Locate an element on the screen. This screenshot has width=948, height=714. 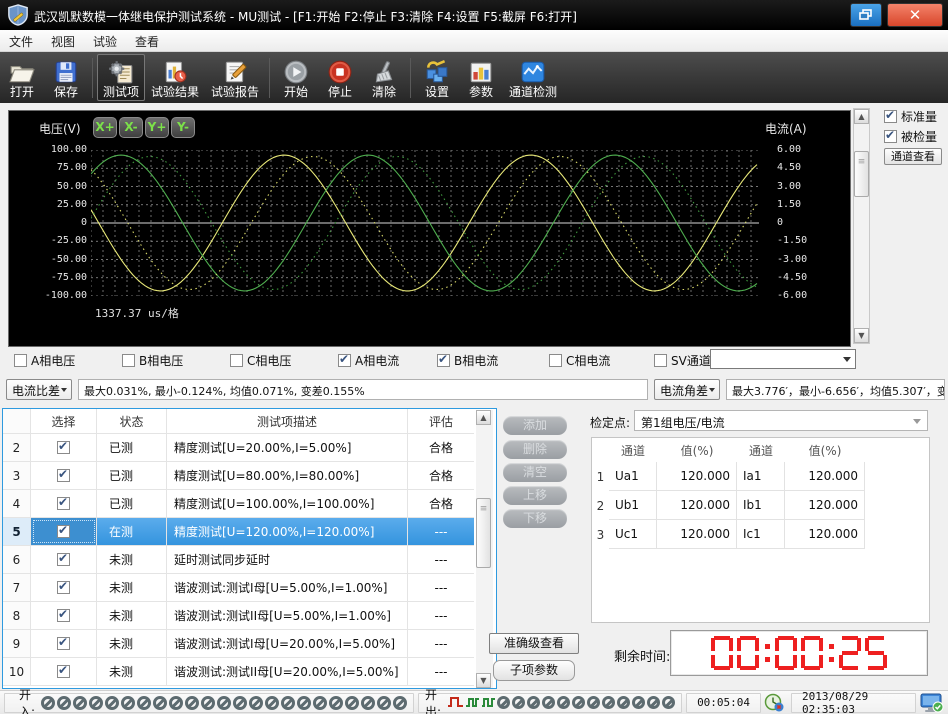
toolbar-button-label: 保存 is located at coordinates (65, 91).